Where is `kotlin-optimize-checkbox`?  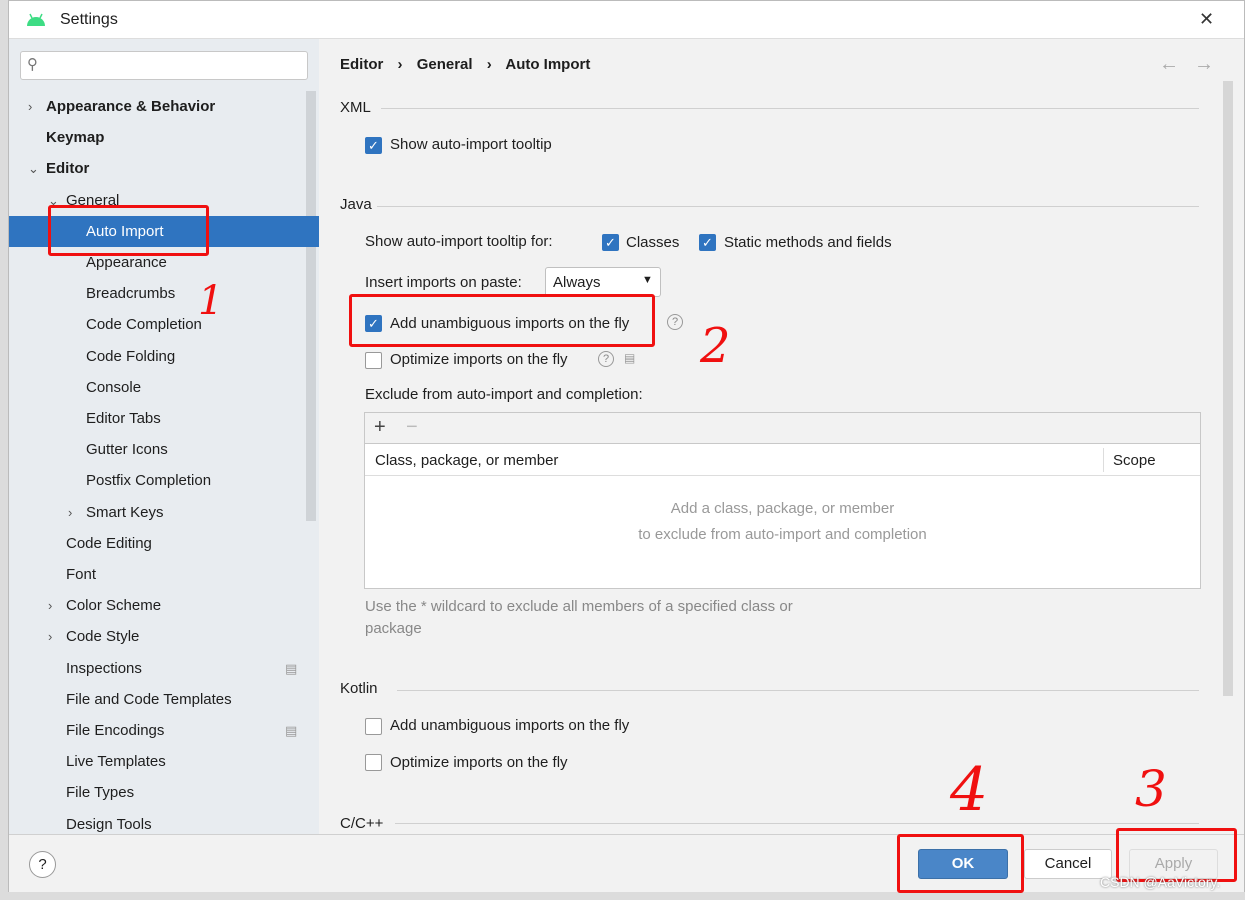 kotlin-optimize-checkbox is located at coordinates (373, 762).